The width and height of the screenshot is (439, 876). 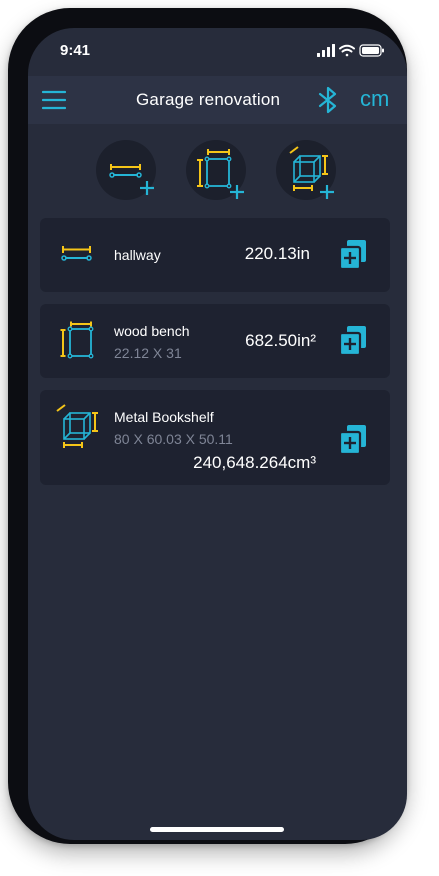 I want to click on volume-icon, so click(x=77, y=426).